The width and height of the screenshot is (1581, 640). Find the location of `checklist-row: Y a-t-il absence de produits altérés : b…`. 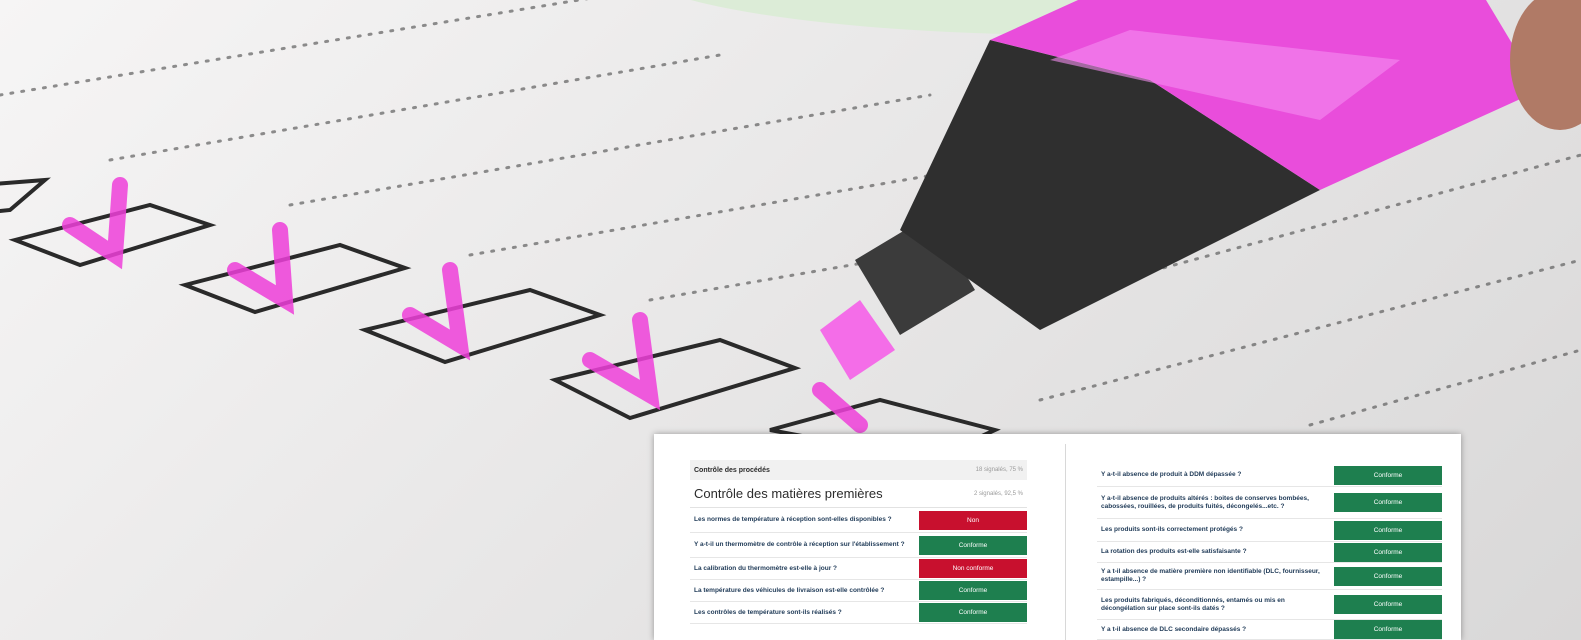

checklist-row: Y a-t-il absence de produits altérés : b… is located at coordinates (1269, 503).